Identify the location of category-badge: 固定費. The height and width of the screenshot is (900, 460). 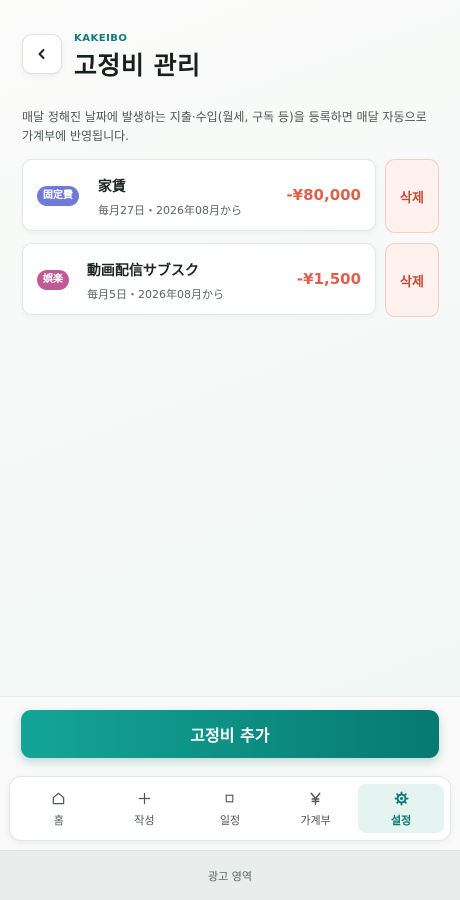
(58, 196).